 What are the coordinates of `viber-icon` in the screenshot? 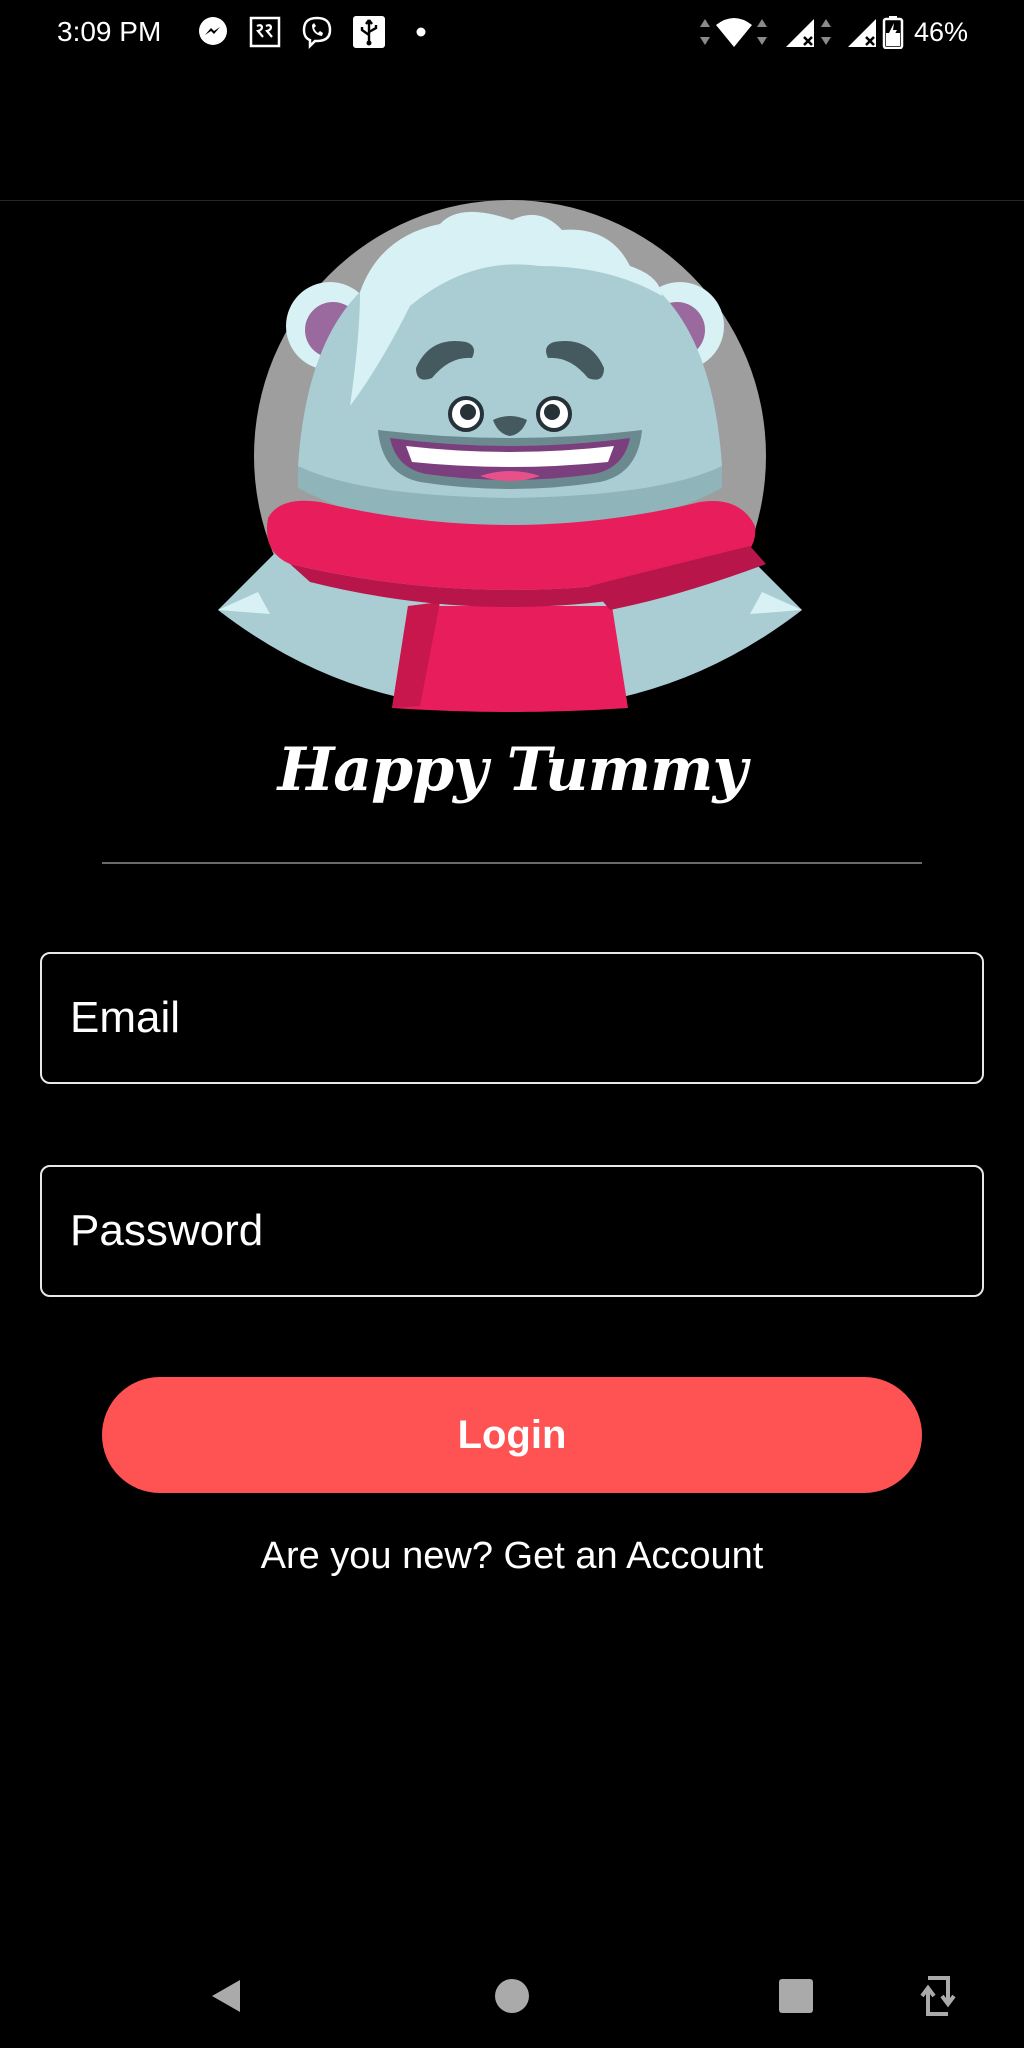 It's located at (317, 32).